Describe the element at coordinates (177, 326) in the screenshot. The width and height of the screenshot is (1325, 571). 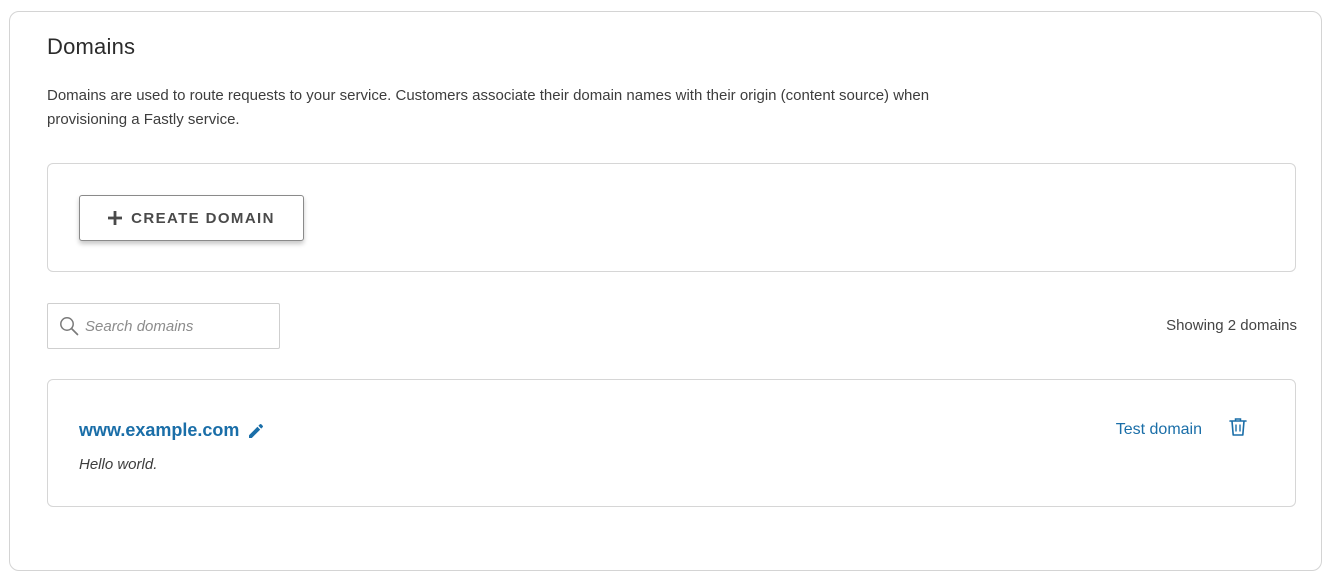
I see `search-input` at that location.